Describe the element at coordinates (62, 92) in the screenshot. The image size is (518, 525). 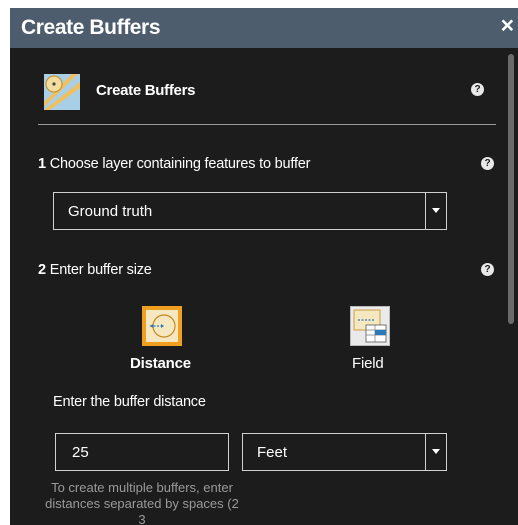
I see `buffer-widget-icon` at that location.